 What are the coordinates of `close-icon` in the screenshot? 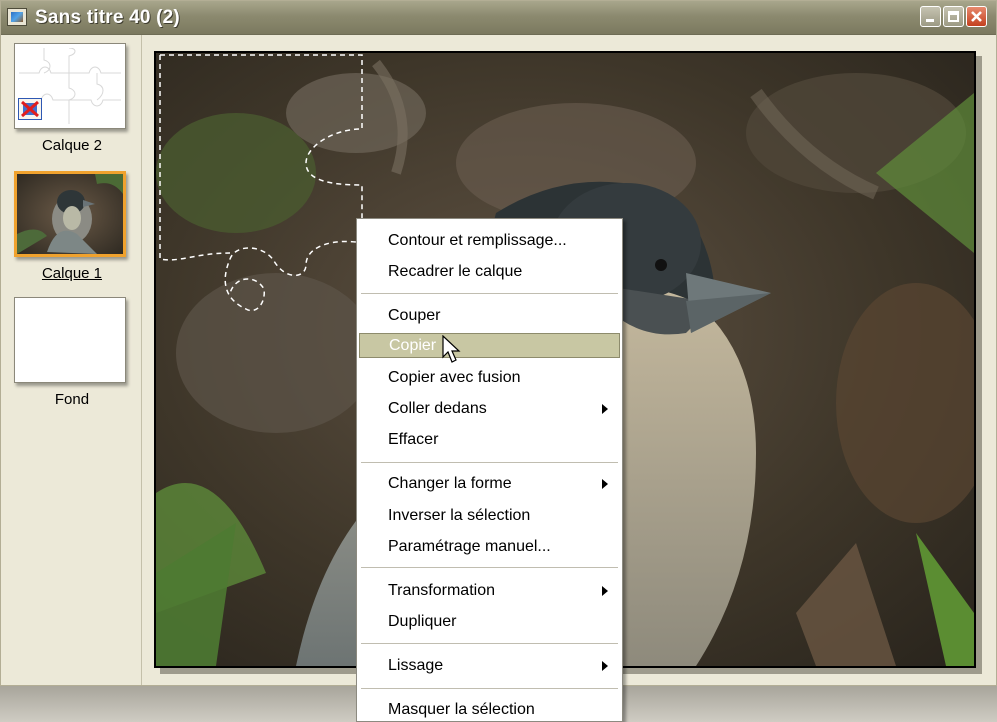 It's located at (976, 16).